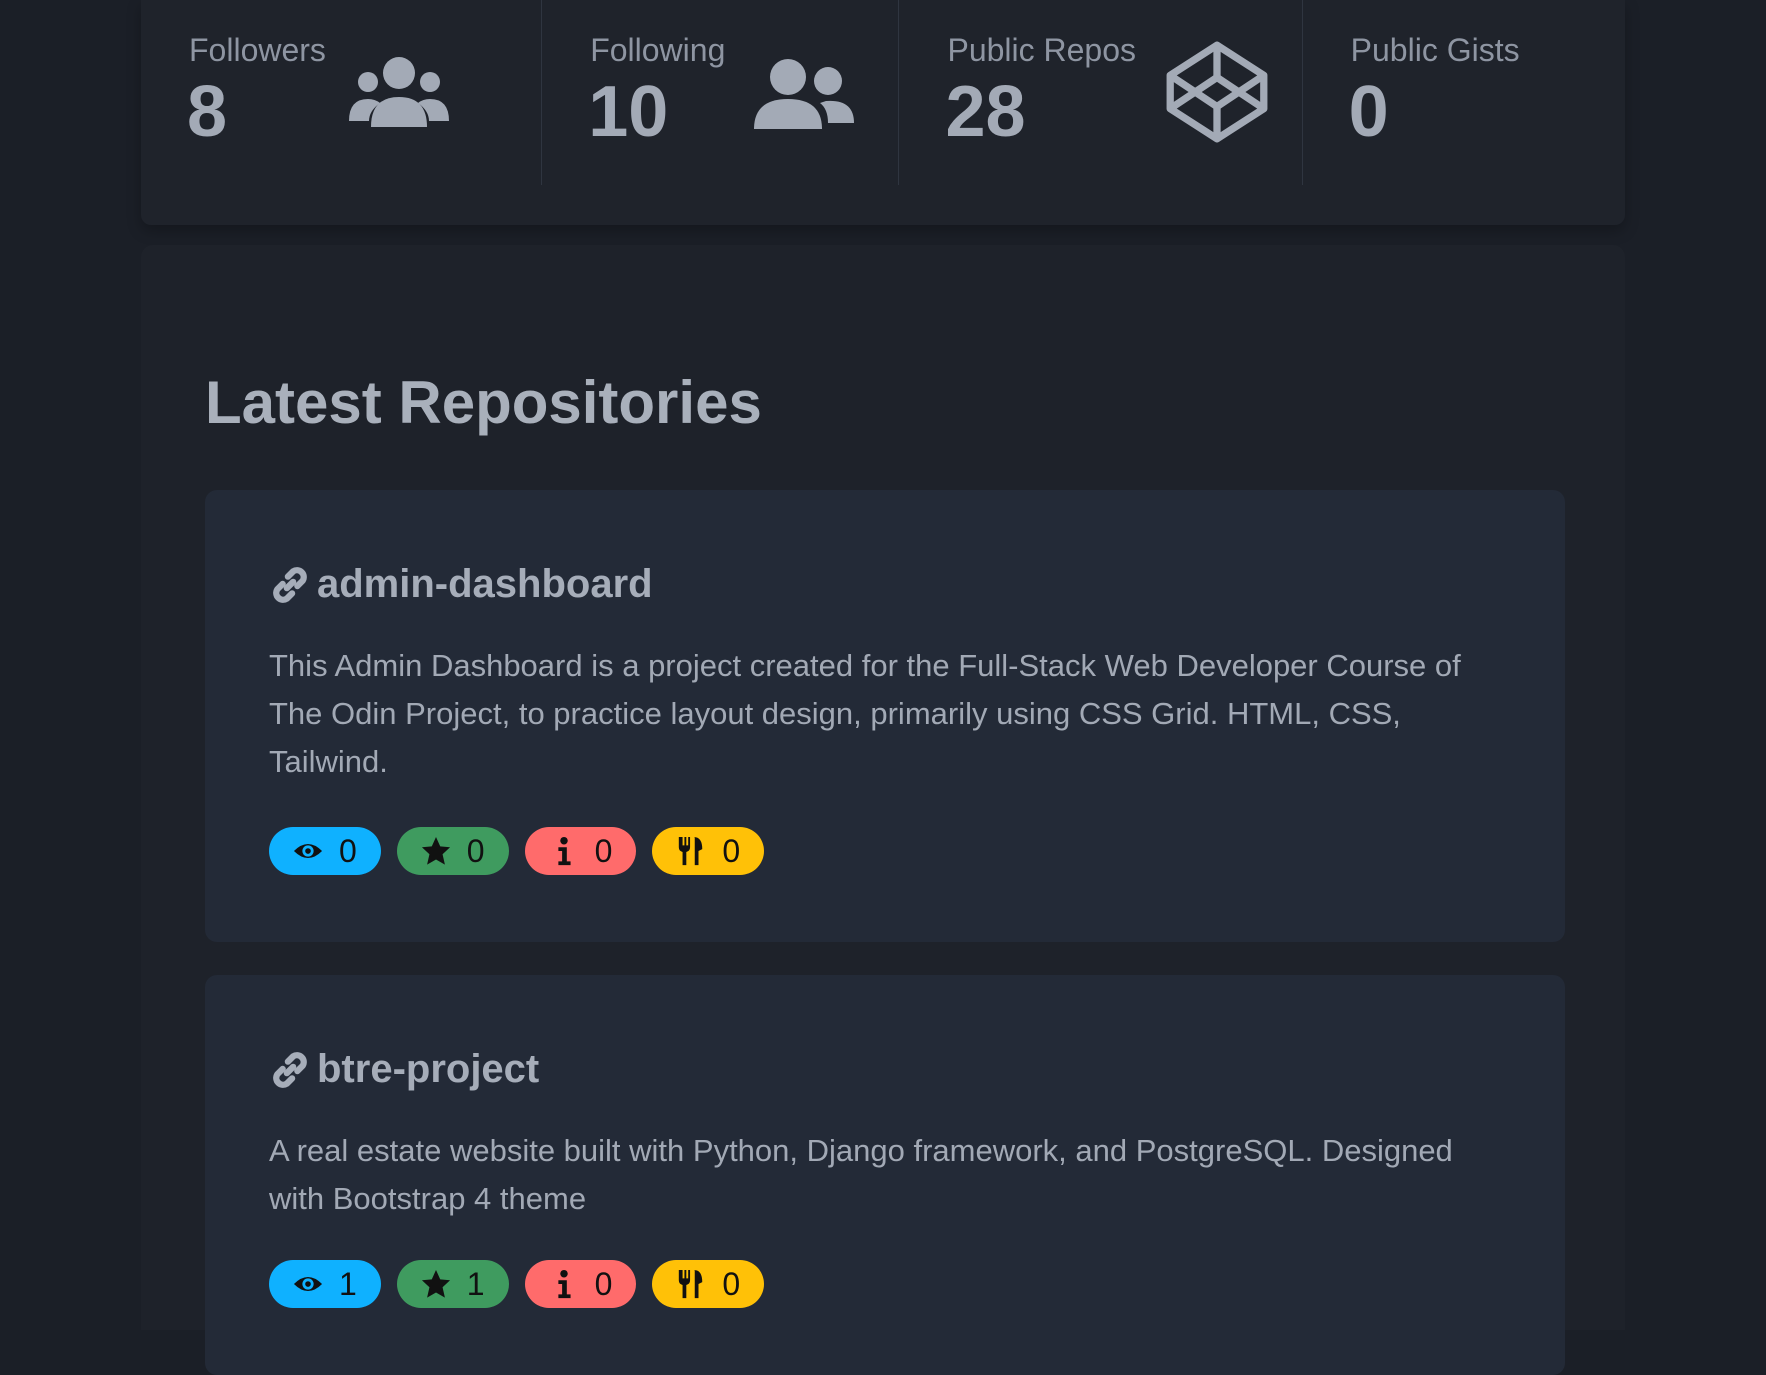 The image size is (1766, 1375). What do you see at coordinates (257, 50) in the screenshot?
I see `stat-label: Followers` at bounding box center [257, 50].